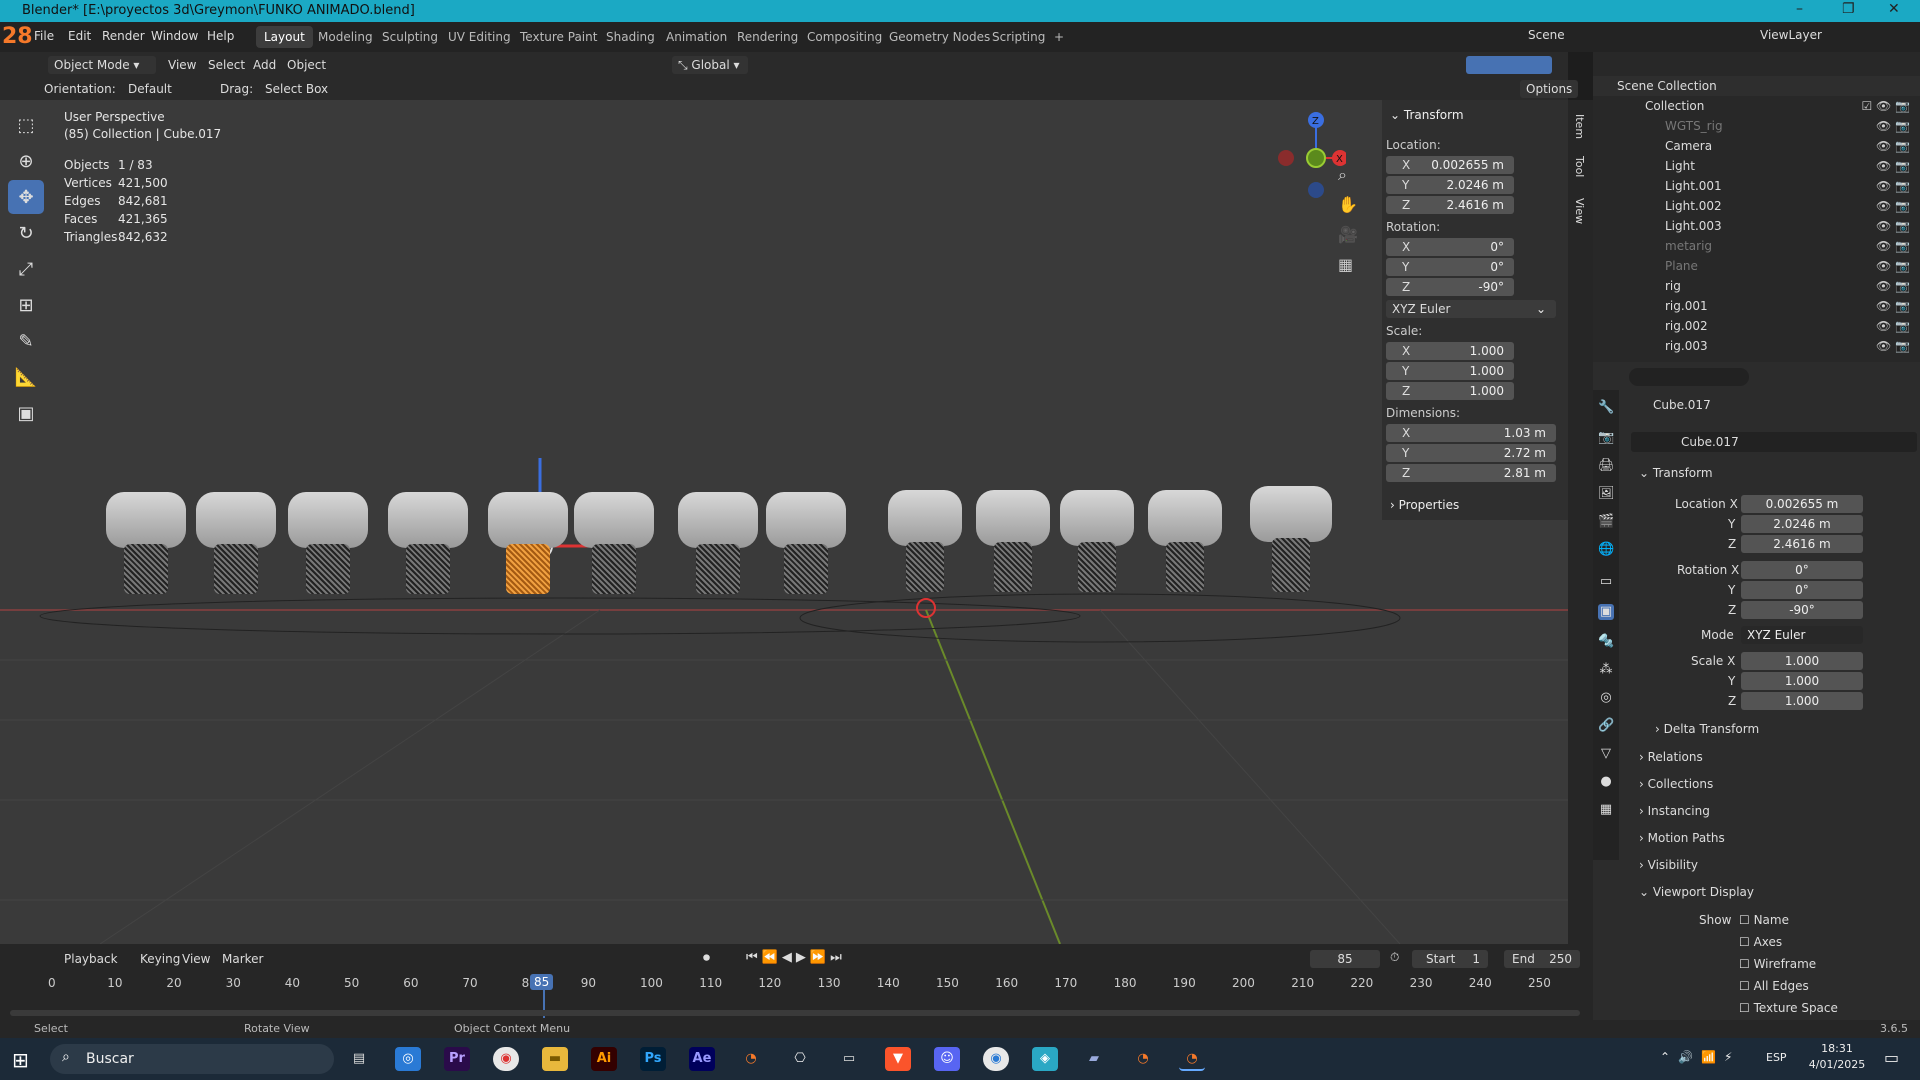 This screenshot has width=1920, height=1080. I want to click on visibility-header: › Visibility, so click(1668, 865).